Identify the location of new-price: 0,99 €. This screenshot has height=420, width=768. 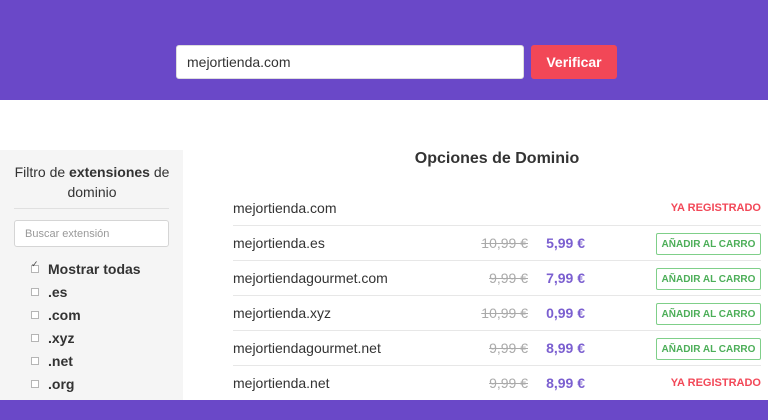
(565, 313).